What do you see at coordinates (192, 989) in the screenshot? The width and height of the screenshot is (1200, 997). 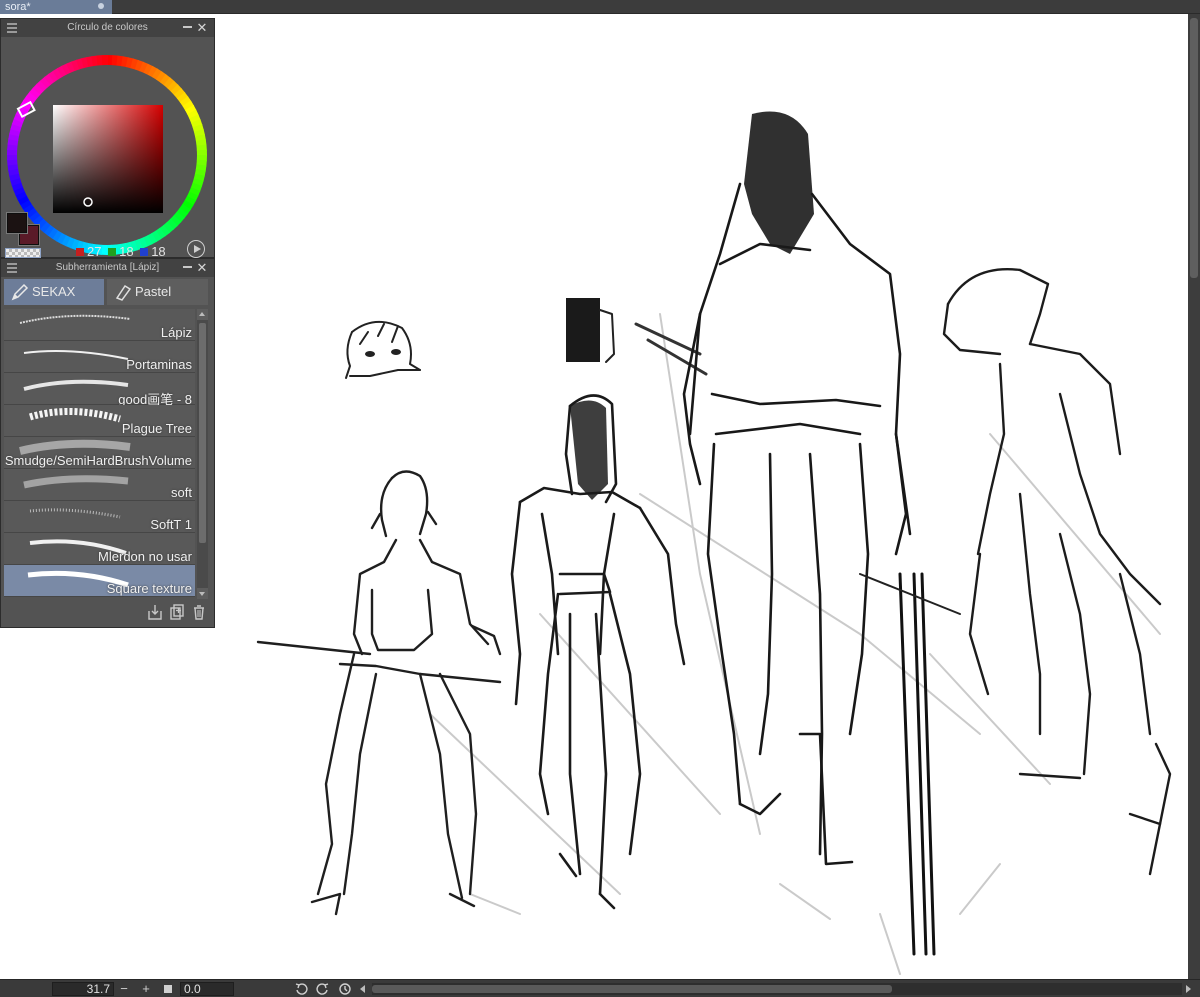 I see `rotation-value: 0.0` at bounding box center [192, 989].